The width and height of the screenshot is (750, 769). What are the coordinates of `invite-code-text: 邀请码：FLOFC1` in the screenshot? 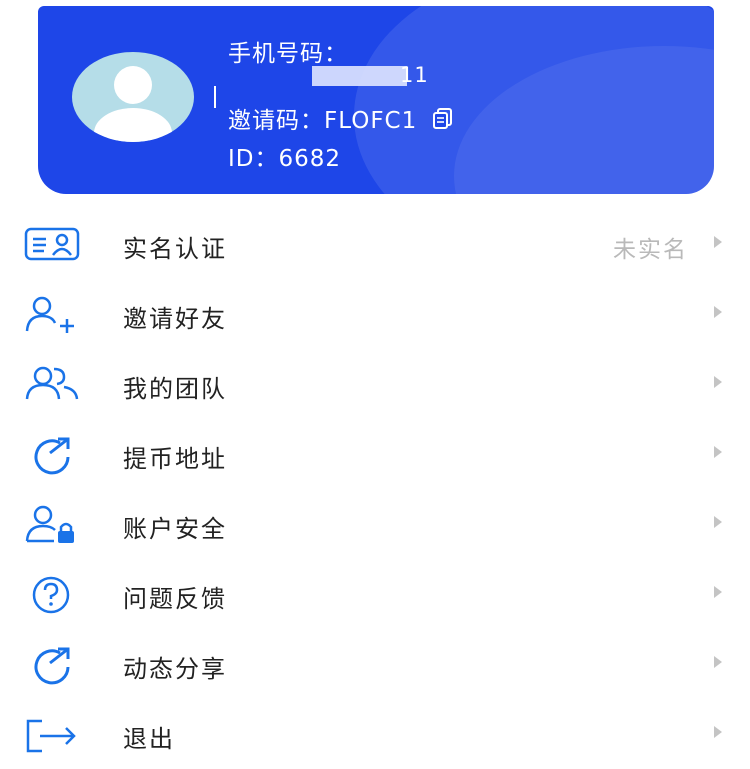 It's located at (323, 121).